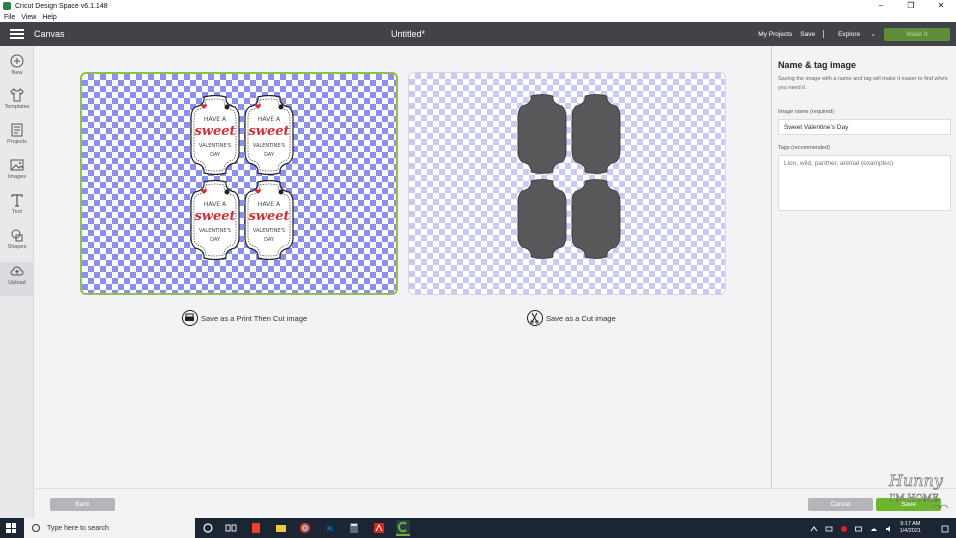 The image size is (956, 538). What do you see at coordinates (775, 34) in the screenshot?
I see `my-projects-link: My Projects` at bounding box center [775, 34].